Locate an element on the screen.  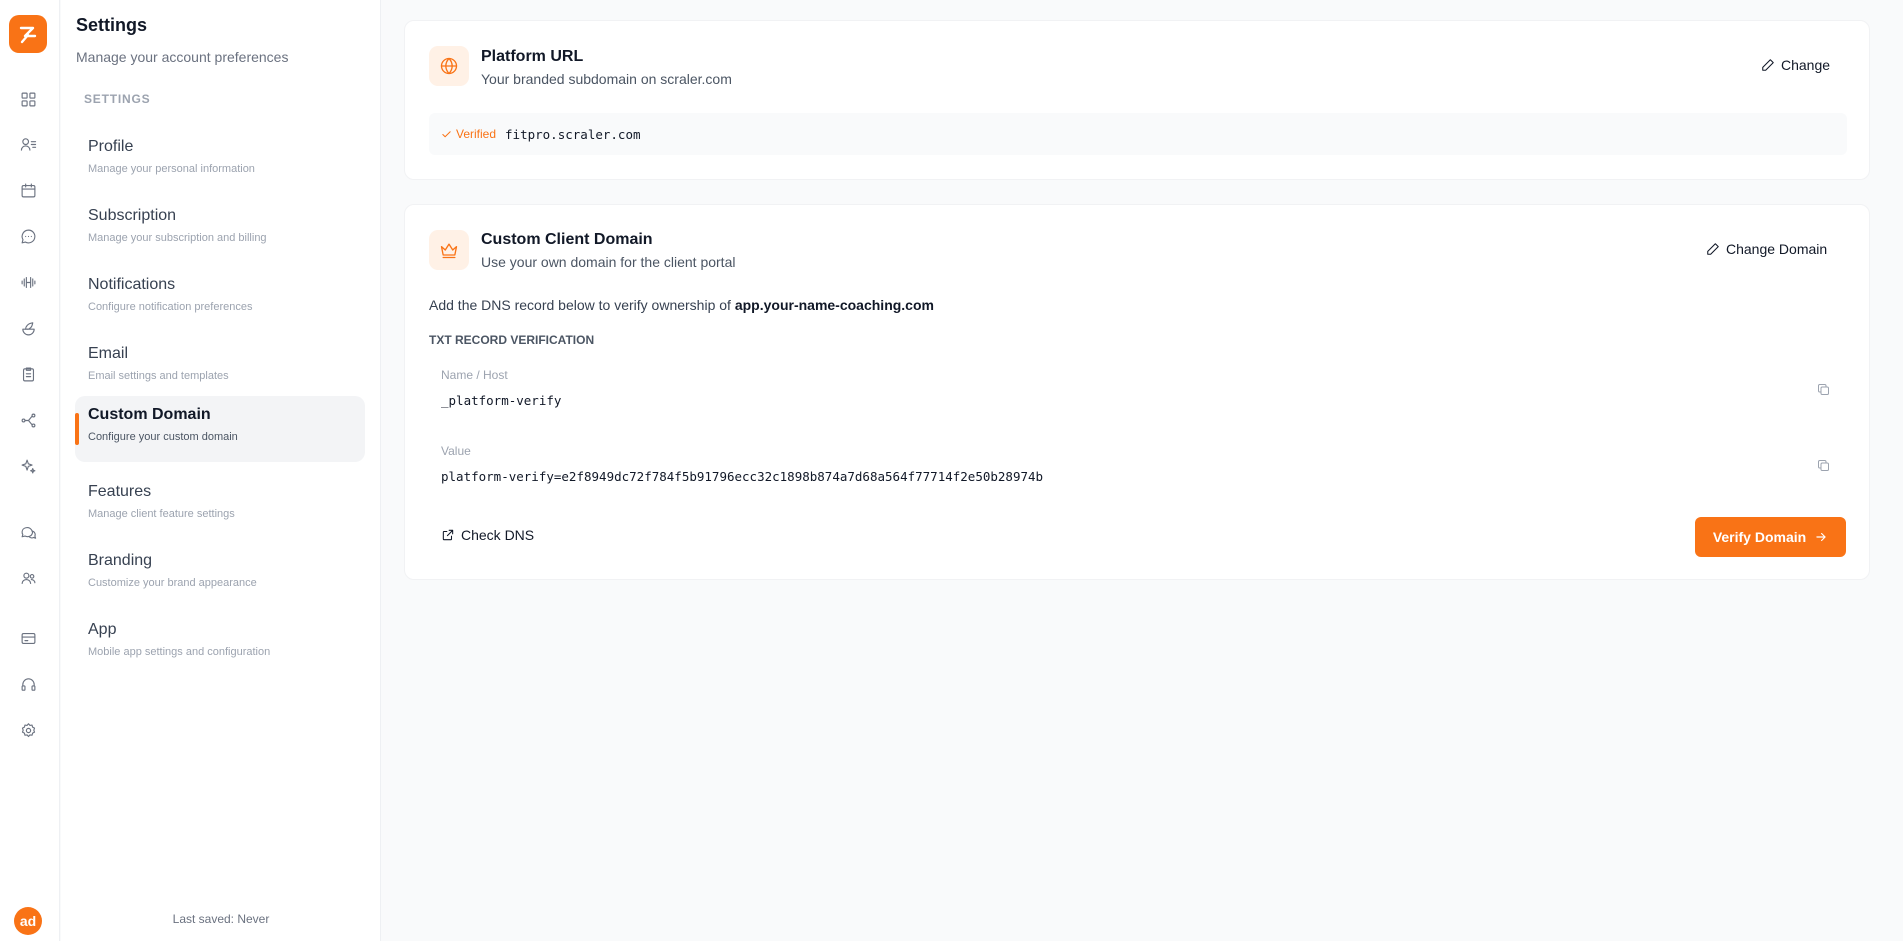
chat-icon is located at coordinates (28, 236).